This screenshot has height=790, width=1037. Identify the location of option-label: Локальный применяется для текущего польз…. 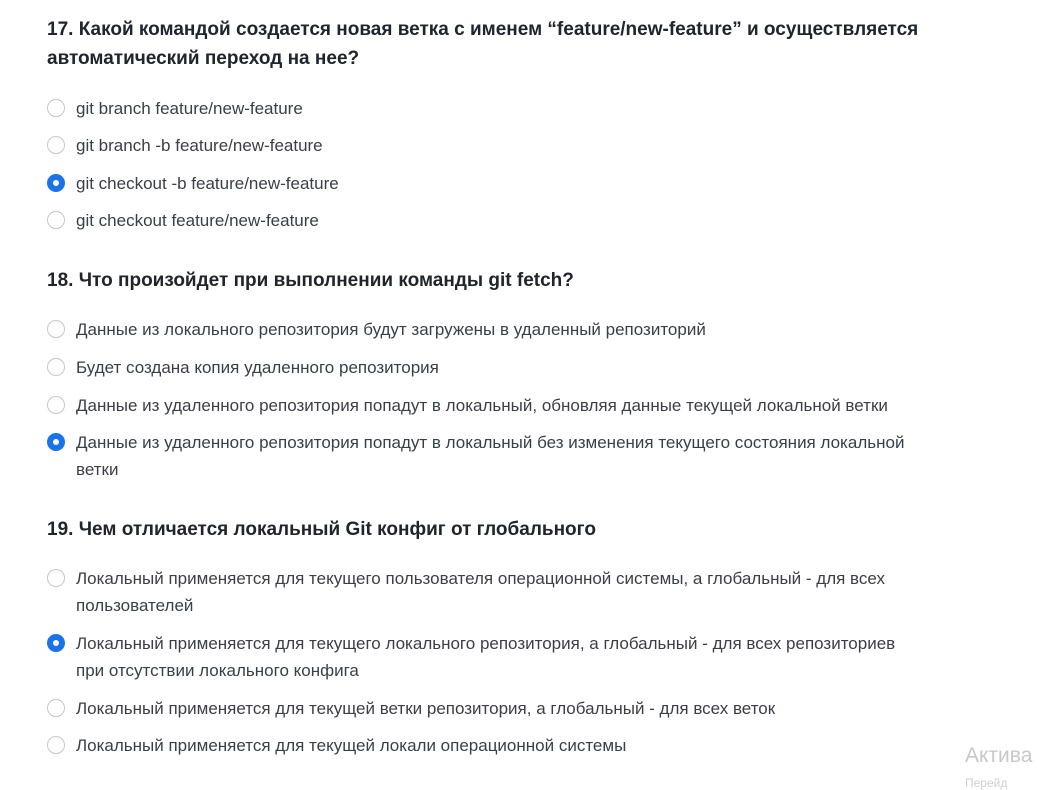
(480, 592).